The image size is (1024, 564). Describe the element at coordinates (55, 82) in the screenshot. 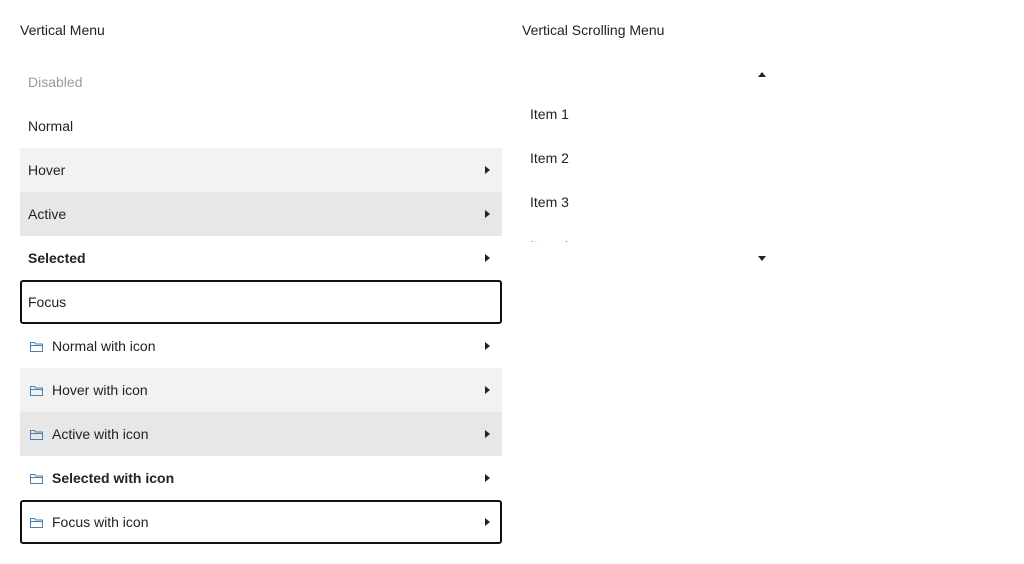

I see `menu-item-label: Disabled` at that location.